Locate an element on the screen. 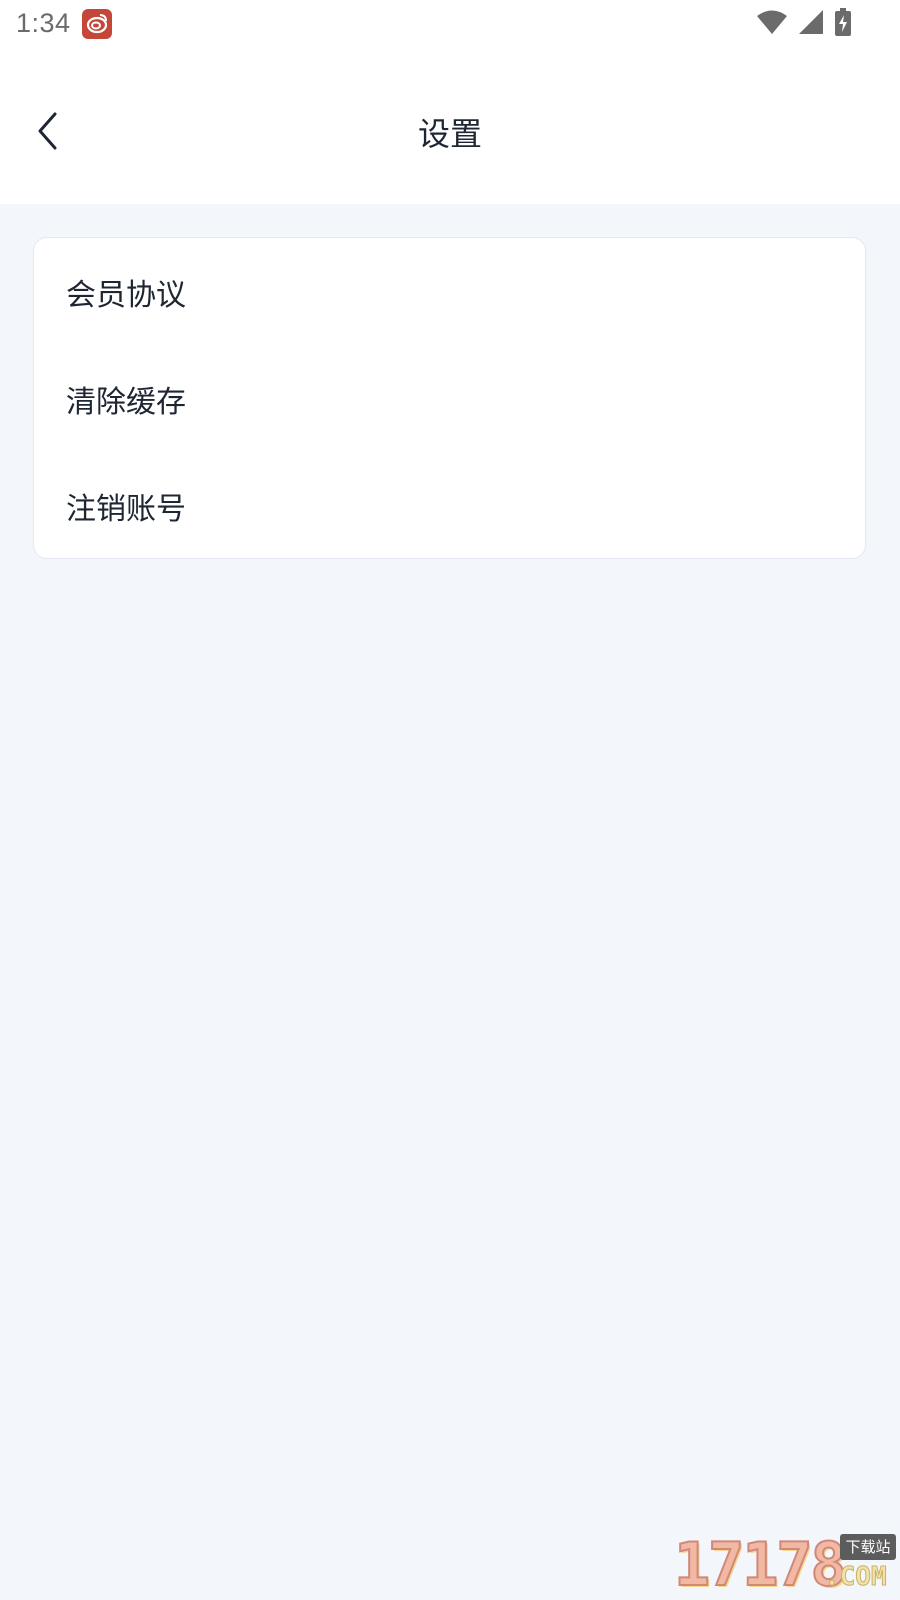 This screenshot has height=1600, width=900. wifi-icon is located at coordinates (772, 24).